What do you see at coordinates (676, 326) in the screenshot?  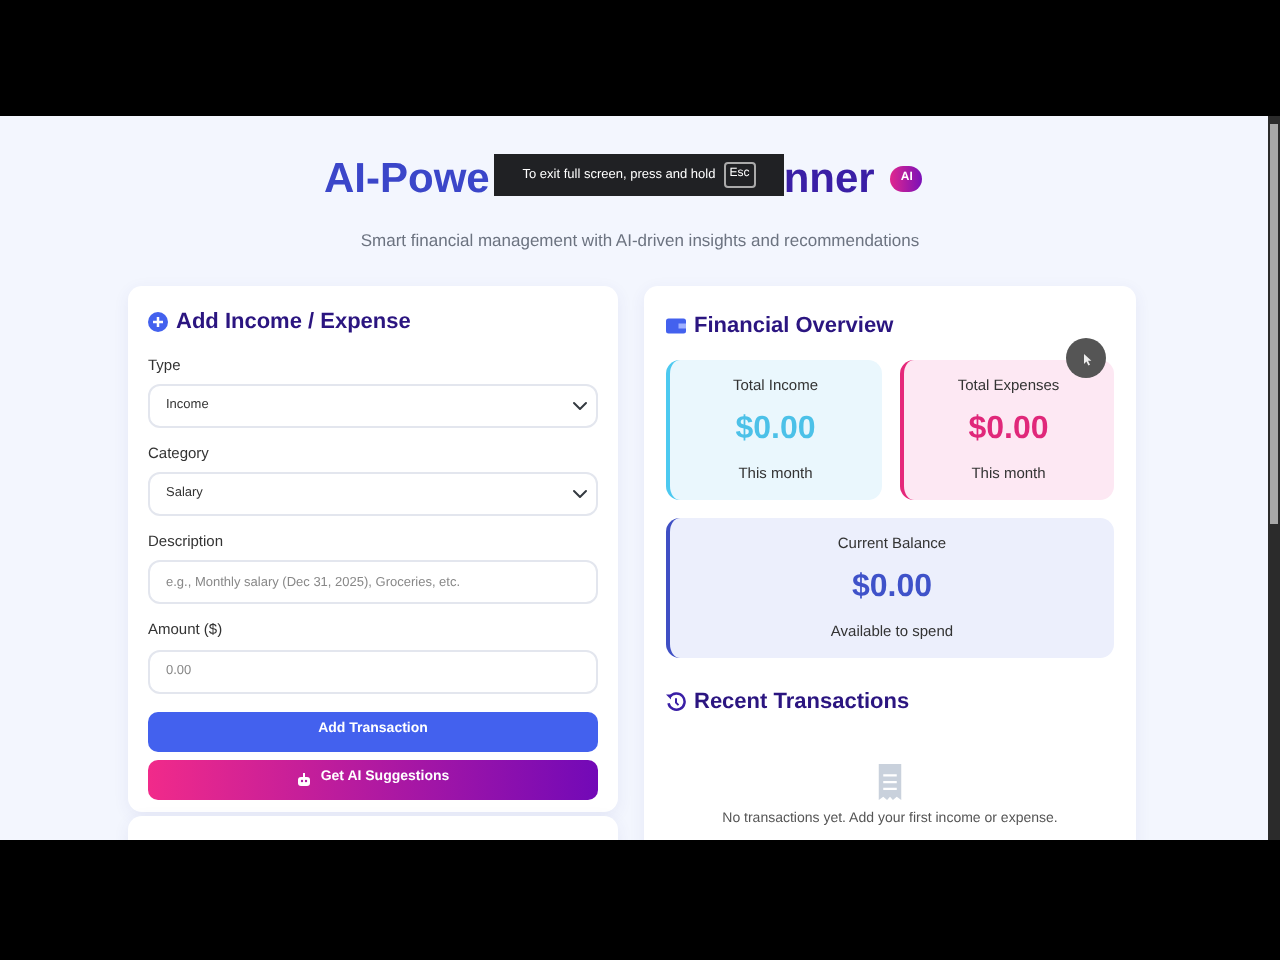 I see `wallet-icon` at bounding box center [676, 326].